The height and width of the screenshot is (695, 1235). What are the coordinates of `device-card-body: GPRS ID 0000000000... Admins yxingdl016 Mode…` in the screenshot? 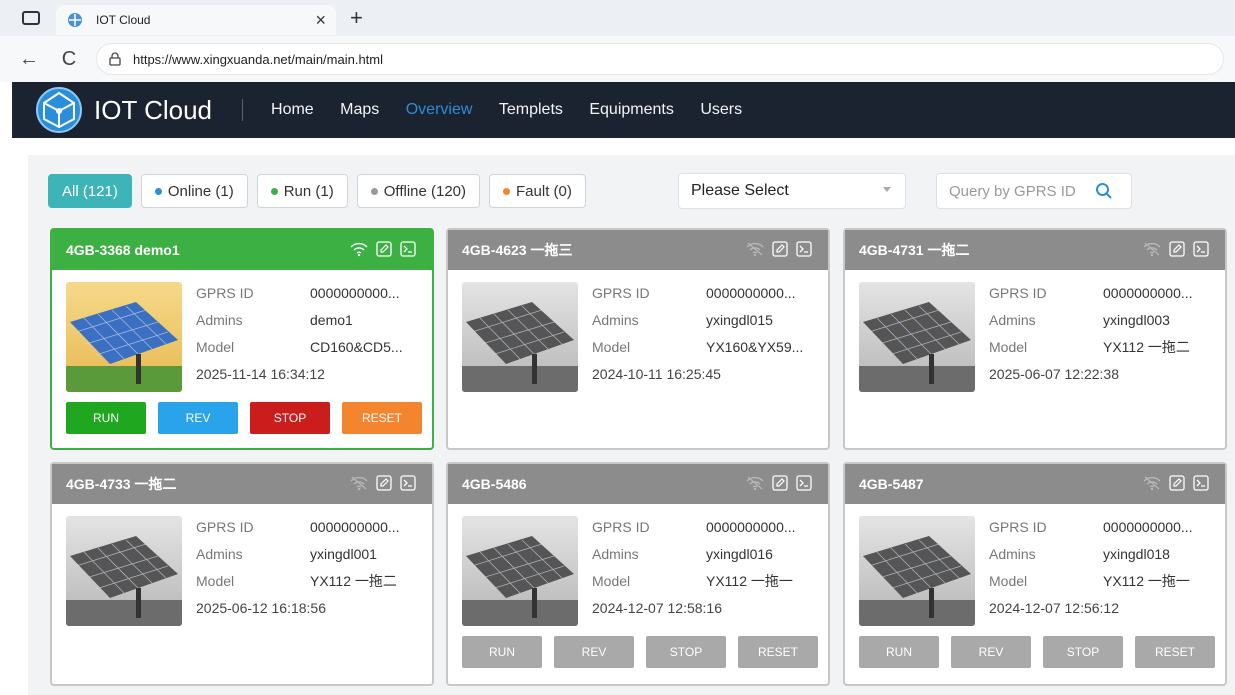 It's located at (638, 565).